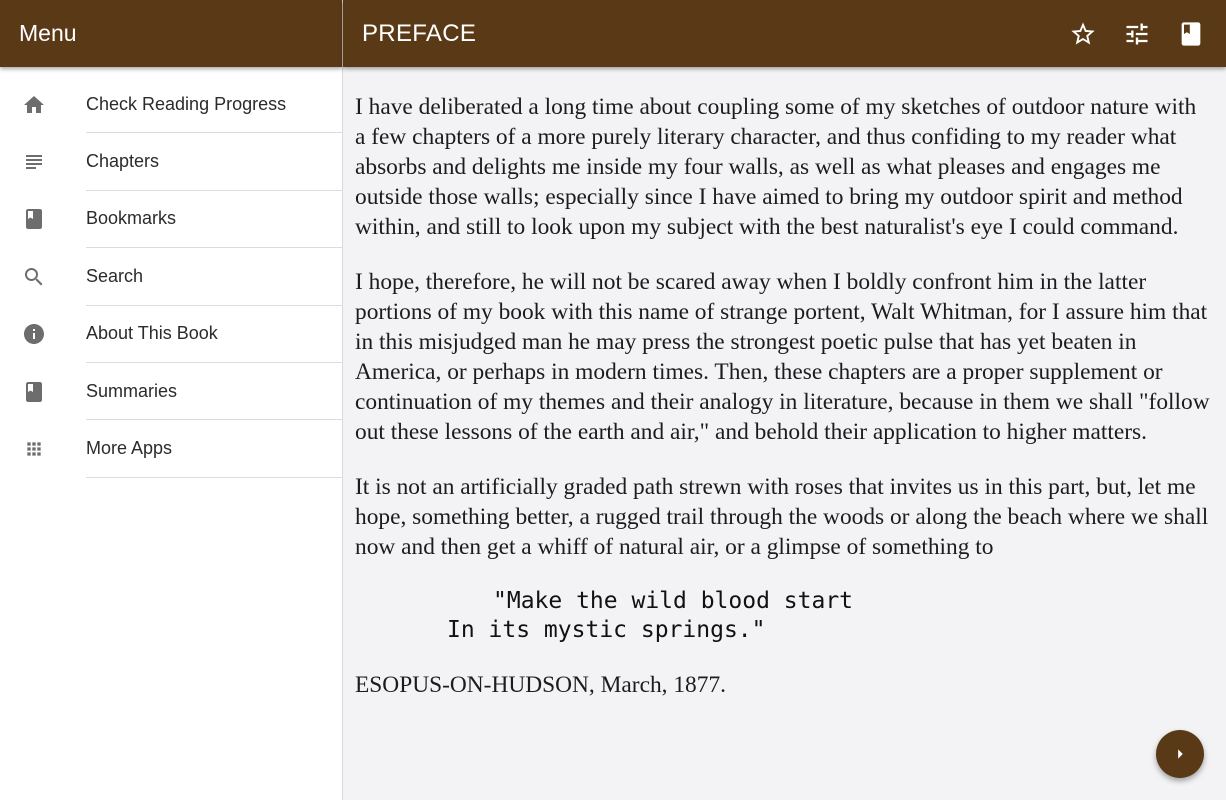 The width and height of the screenshot is (1226, 800). Describe the element at coordinates (43, 448) in the screenshot. I see `grid-icon` at that location.